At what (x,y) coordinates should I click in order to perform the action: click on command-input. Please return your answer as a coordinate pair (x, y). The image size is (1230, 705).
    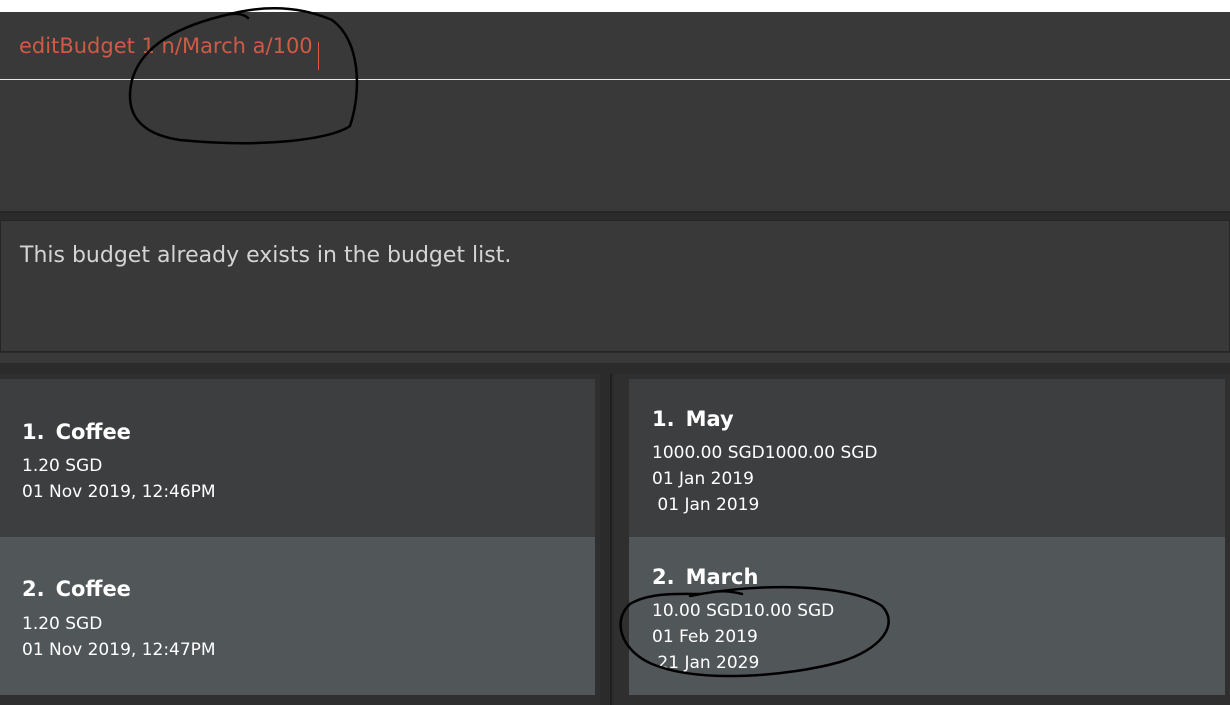
    Looking at the image, I should click on (615, 46).